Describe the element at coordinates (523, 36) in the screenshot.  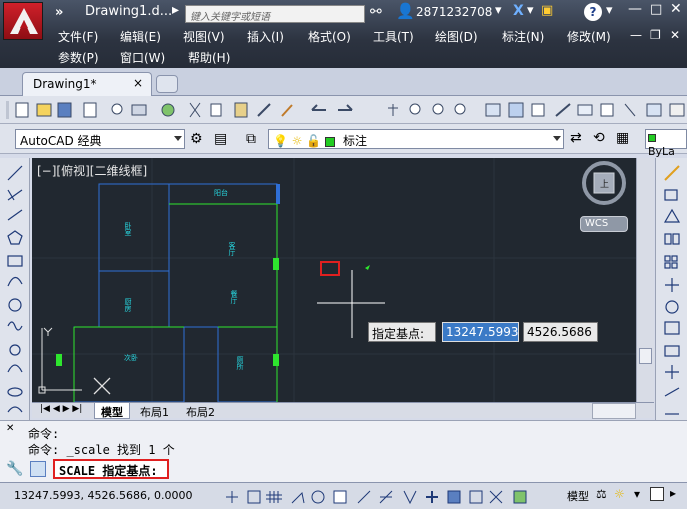
I see `menu-dimension: 标注(N)` at that location.